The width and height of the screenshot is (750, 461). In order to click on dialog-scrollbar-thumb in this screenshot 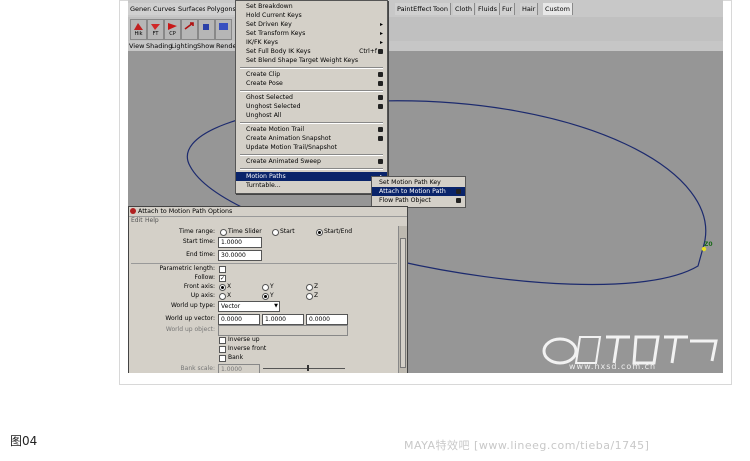, I will do `click(403, 303)`.